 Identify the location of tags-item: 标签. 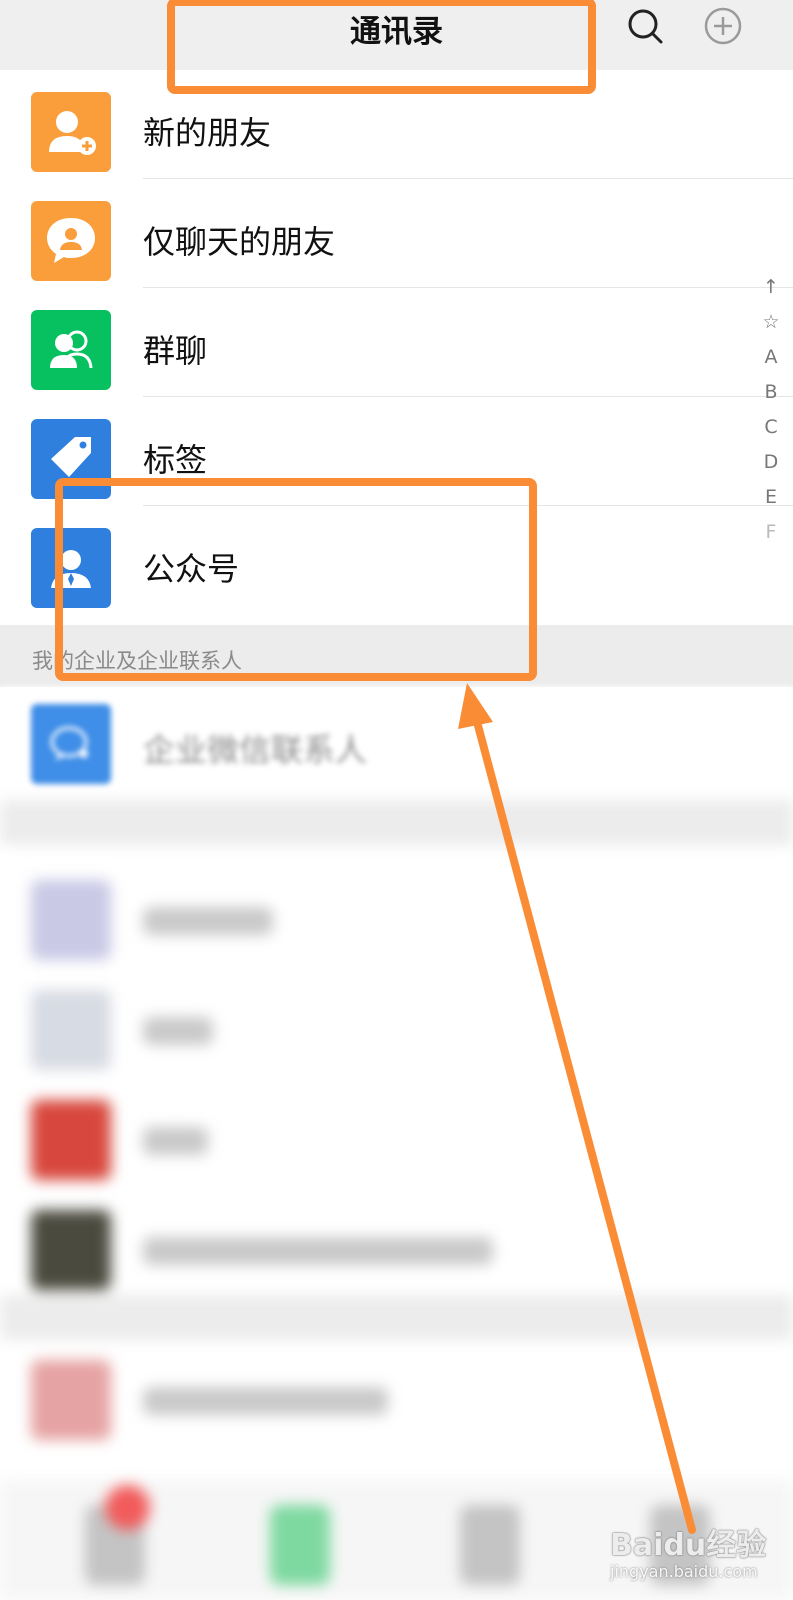
(396, 451).